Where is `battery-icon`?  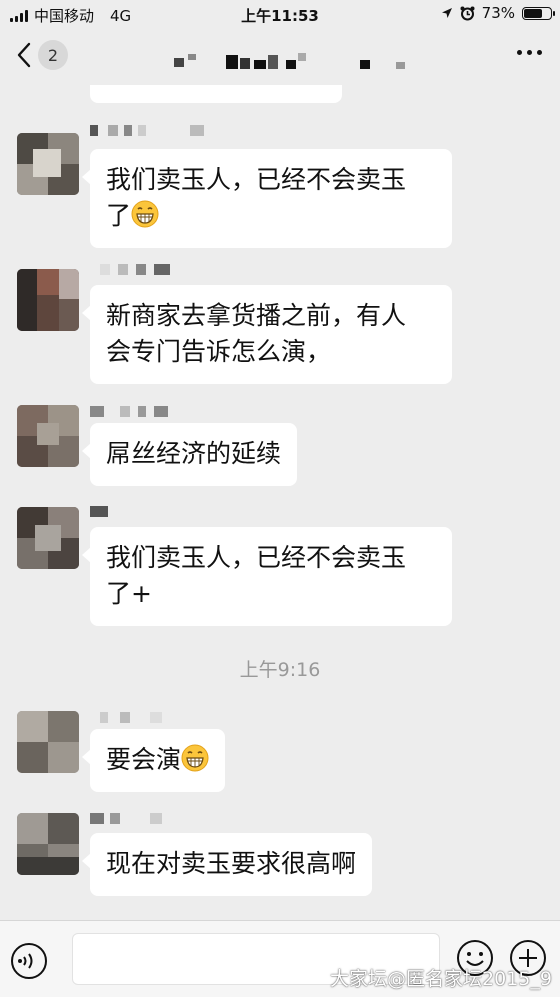
battery-icon is located at coordinates (538, 13).